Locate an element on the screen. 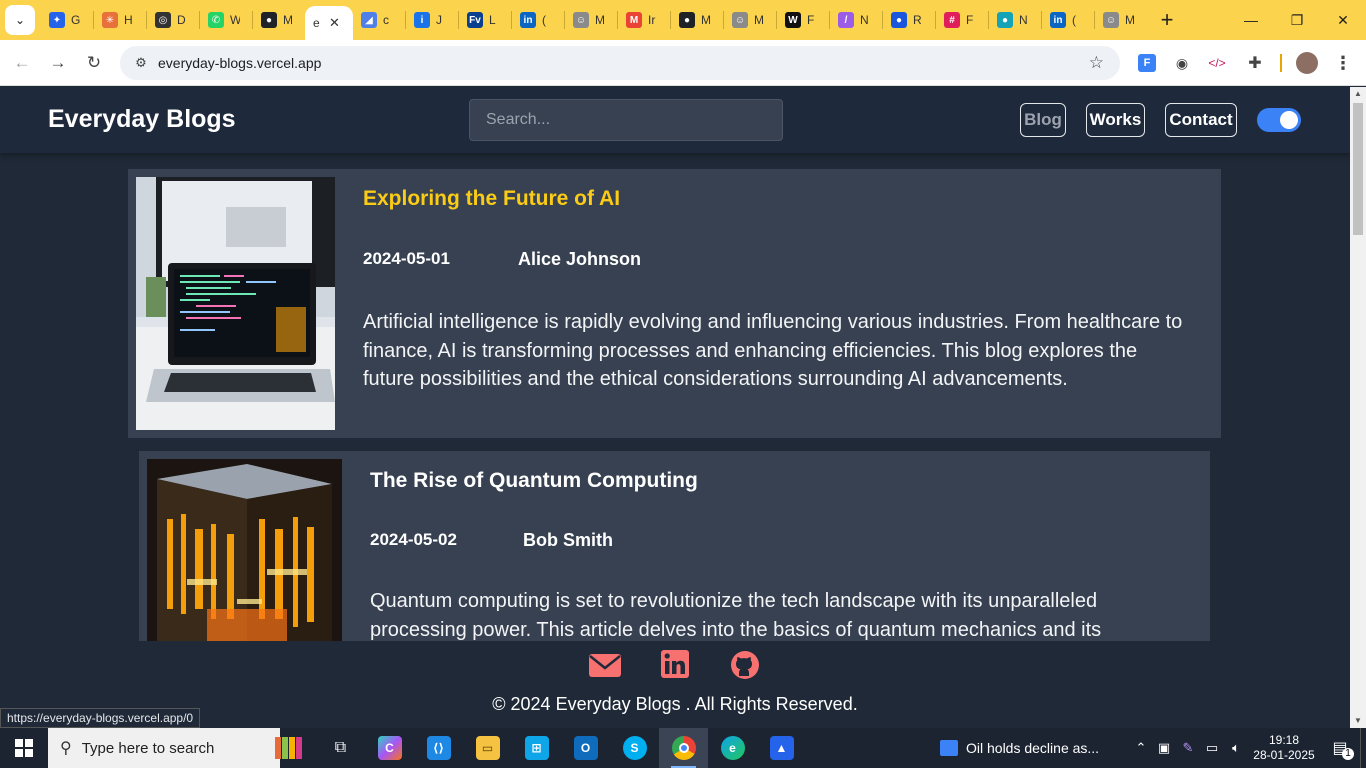 Image resolution: width=1366 pixels, height=768 pixels. browser-tab: Fv L is located at coordinates (485, 20).